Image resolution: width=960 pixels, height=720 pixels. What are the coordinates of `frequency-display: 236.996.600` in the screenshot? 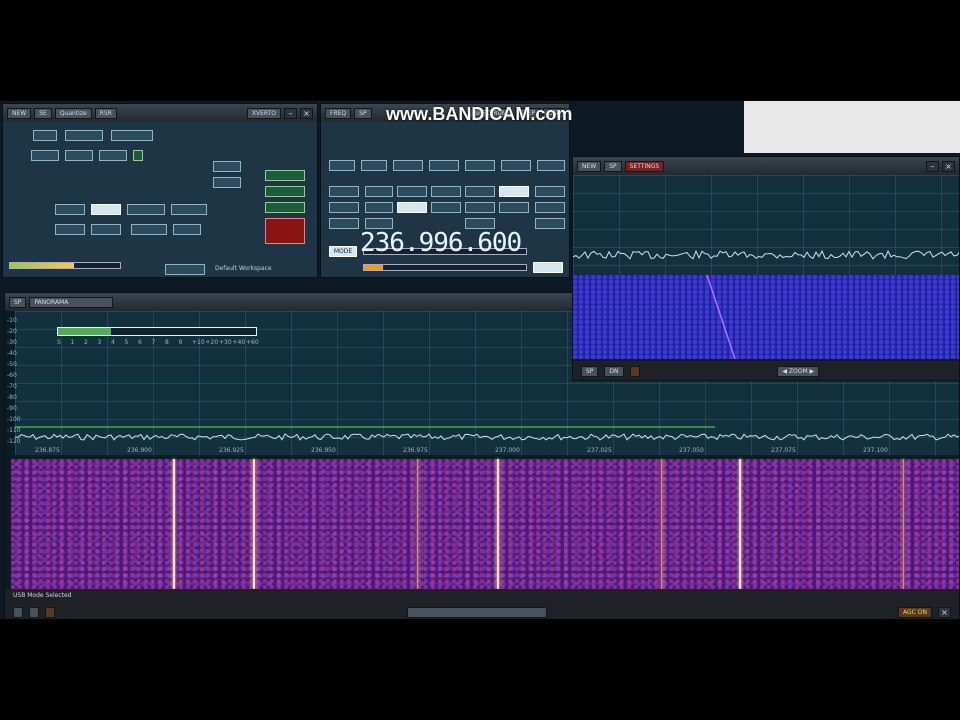 It's located at (465, 243).